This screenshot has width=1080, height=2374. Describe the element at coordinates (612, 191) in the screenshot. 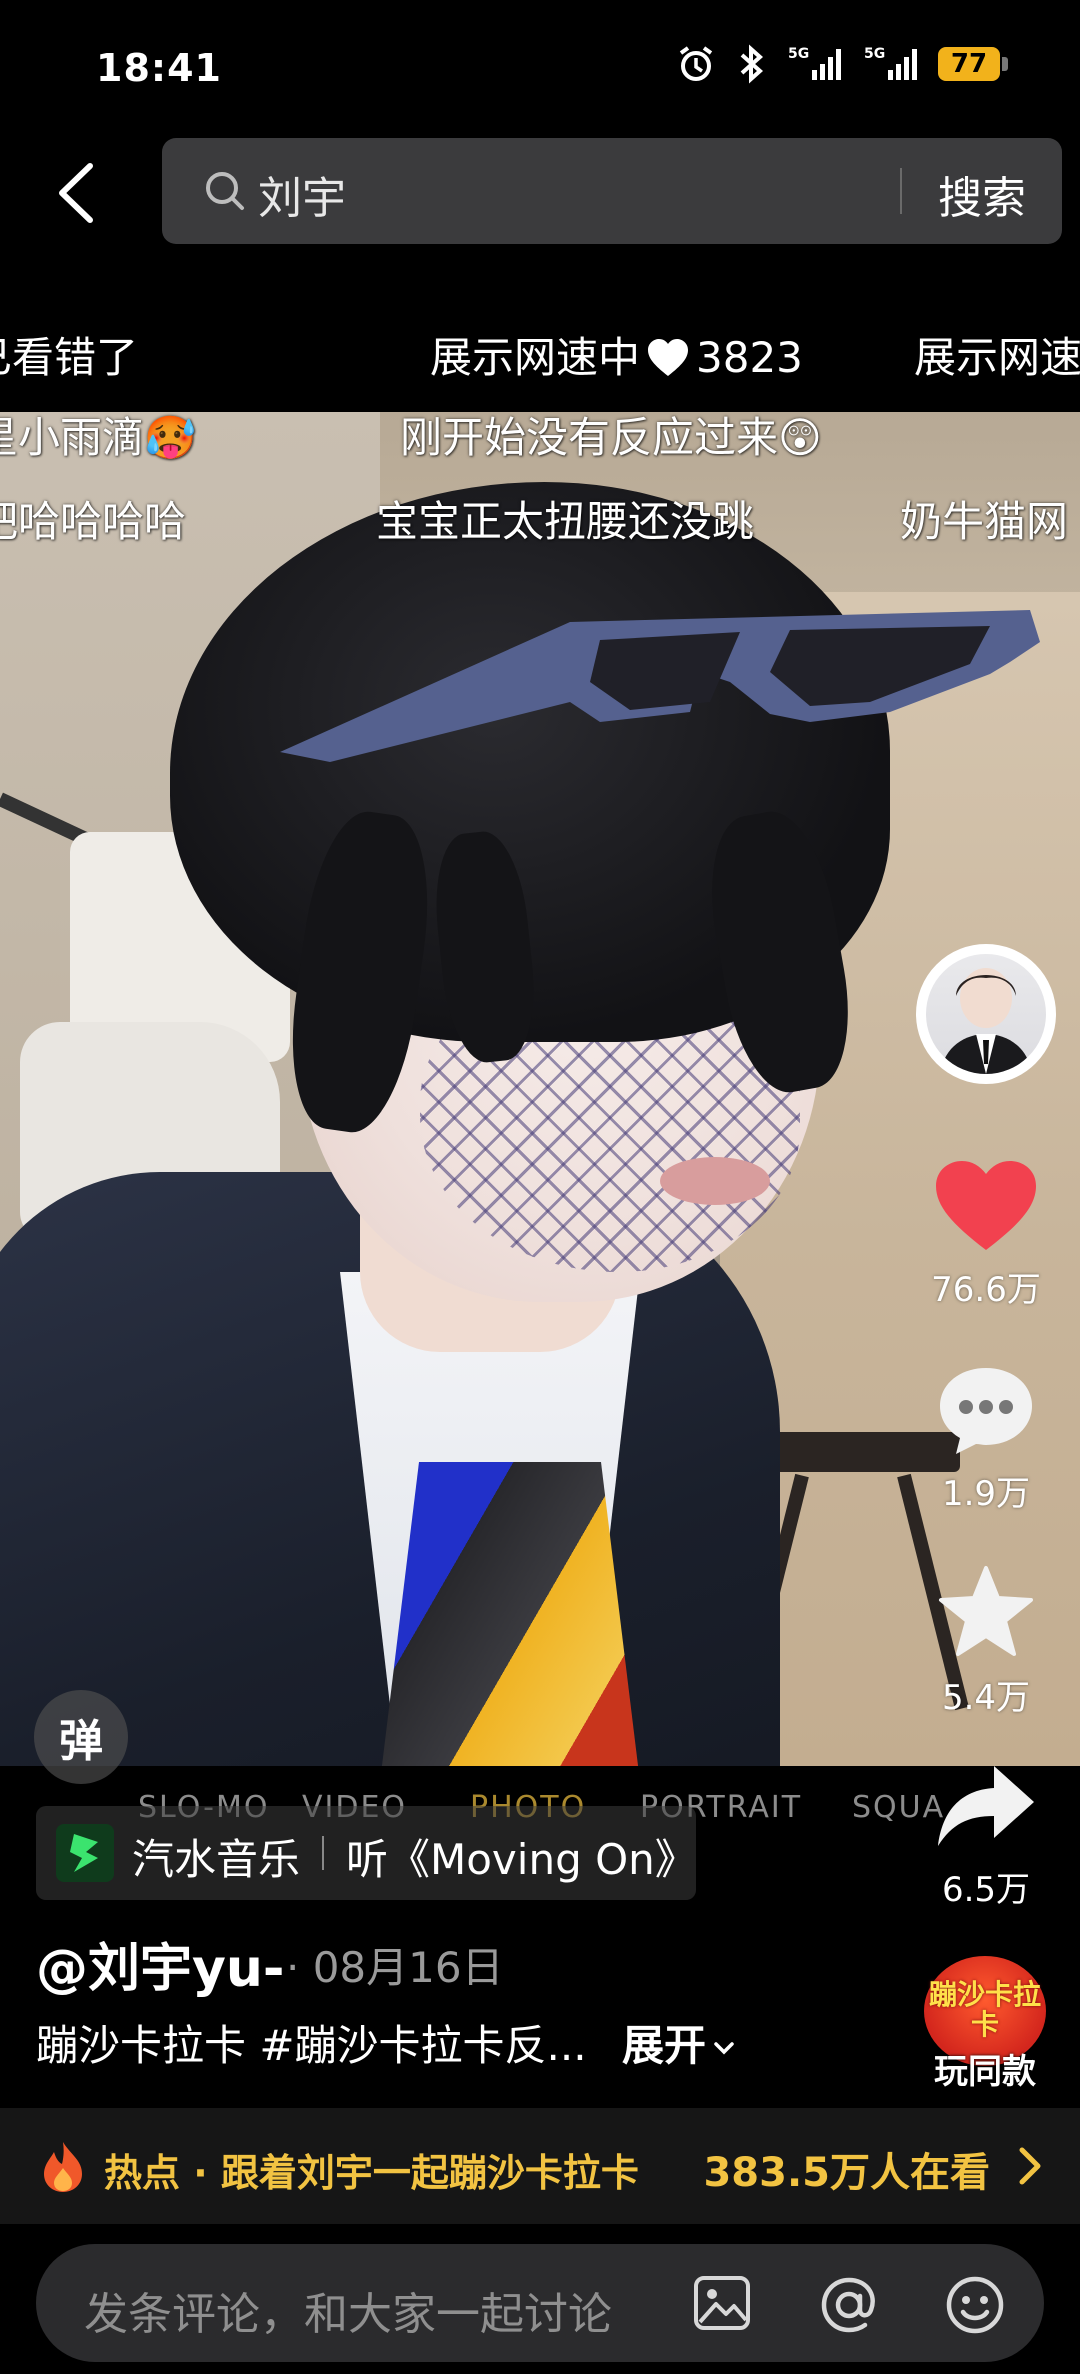

I see `search-bar: 刘宇 搜索` at that location.